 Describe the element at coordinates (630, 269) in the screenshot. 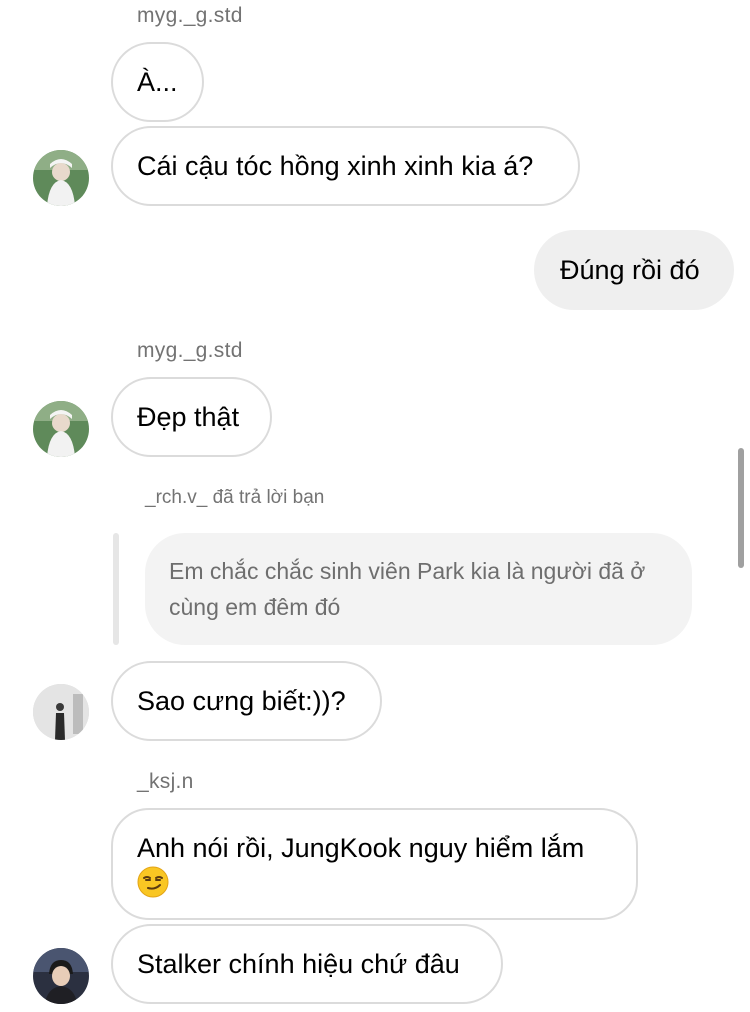

I see `message-text: Đúng rồi đó` at that location.